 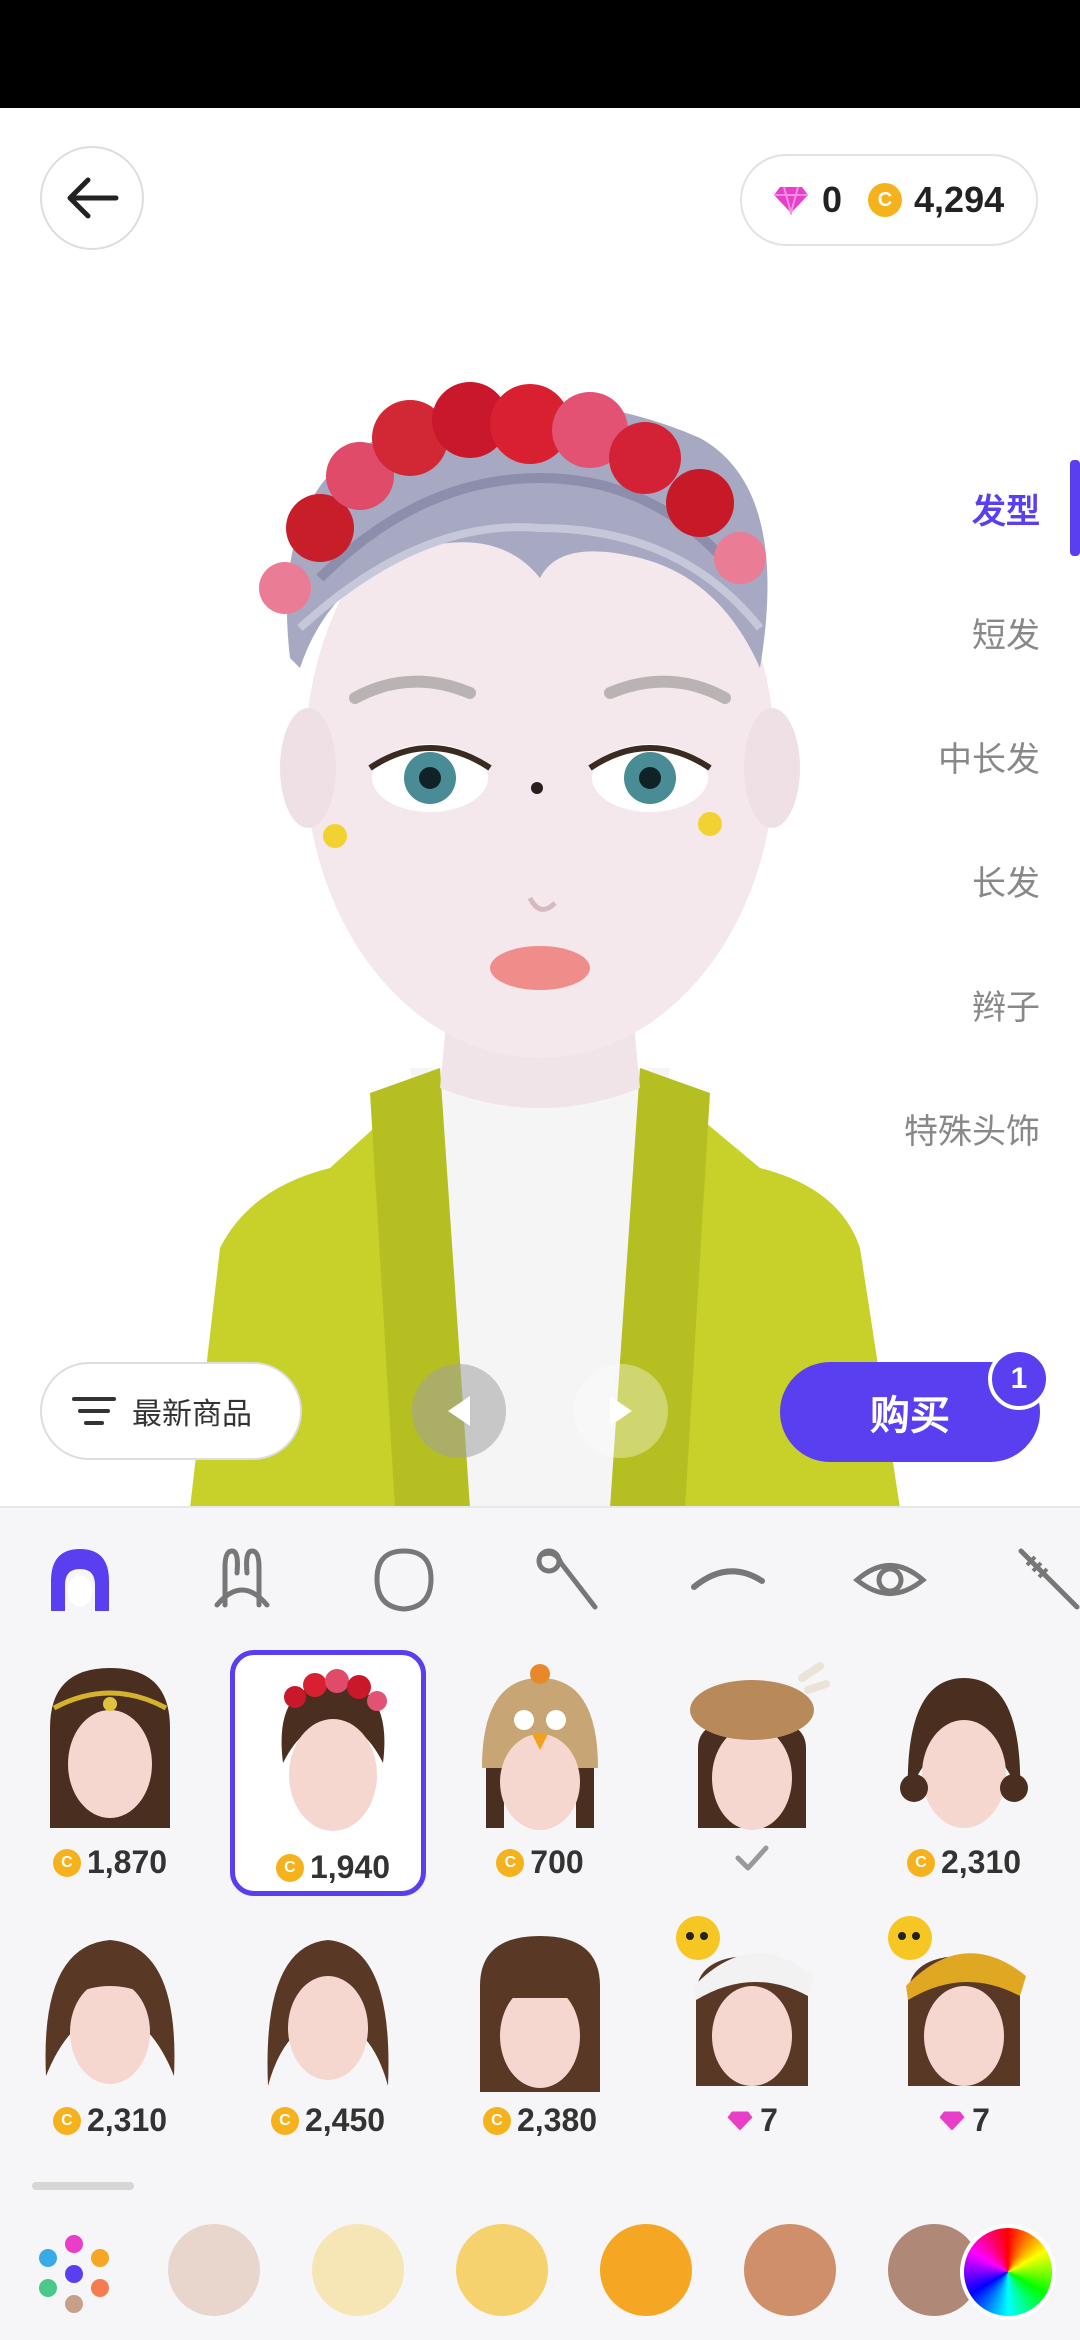 I want to click on hairstyle-item: C 2,450, so click(x=328, y=2031).